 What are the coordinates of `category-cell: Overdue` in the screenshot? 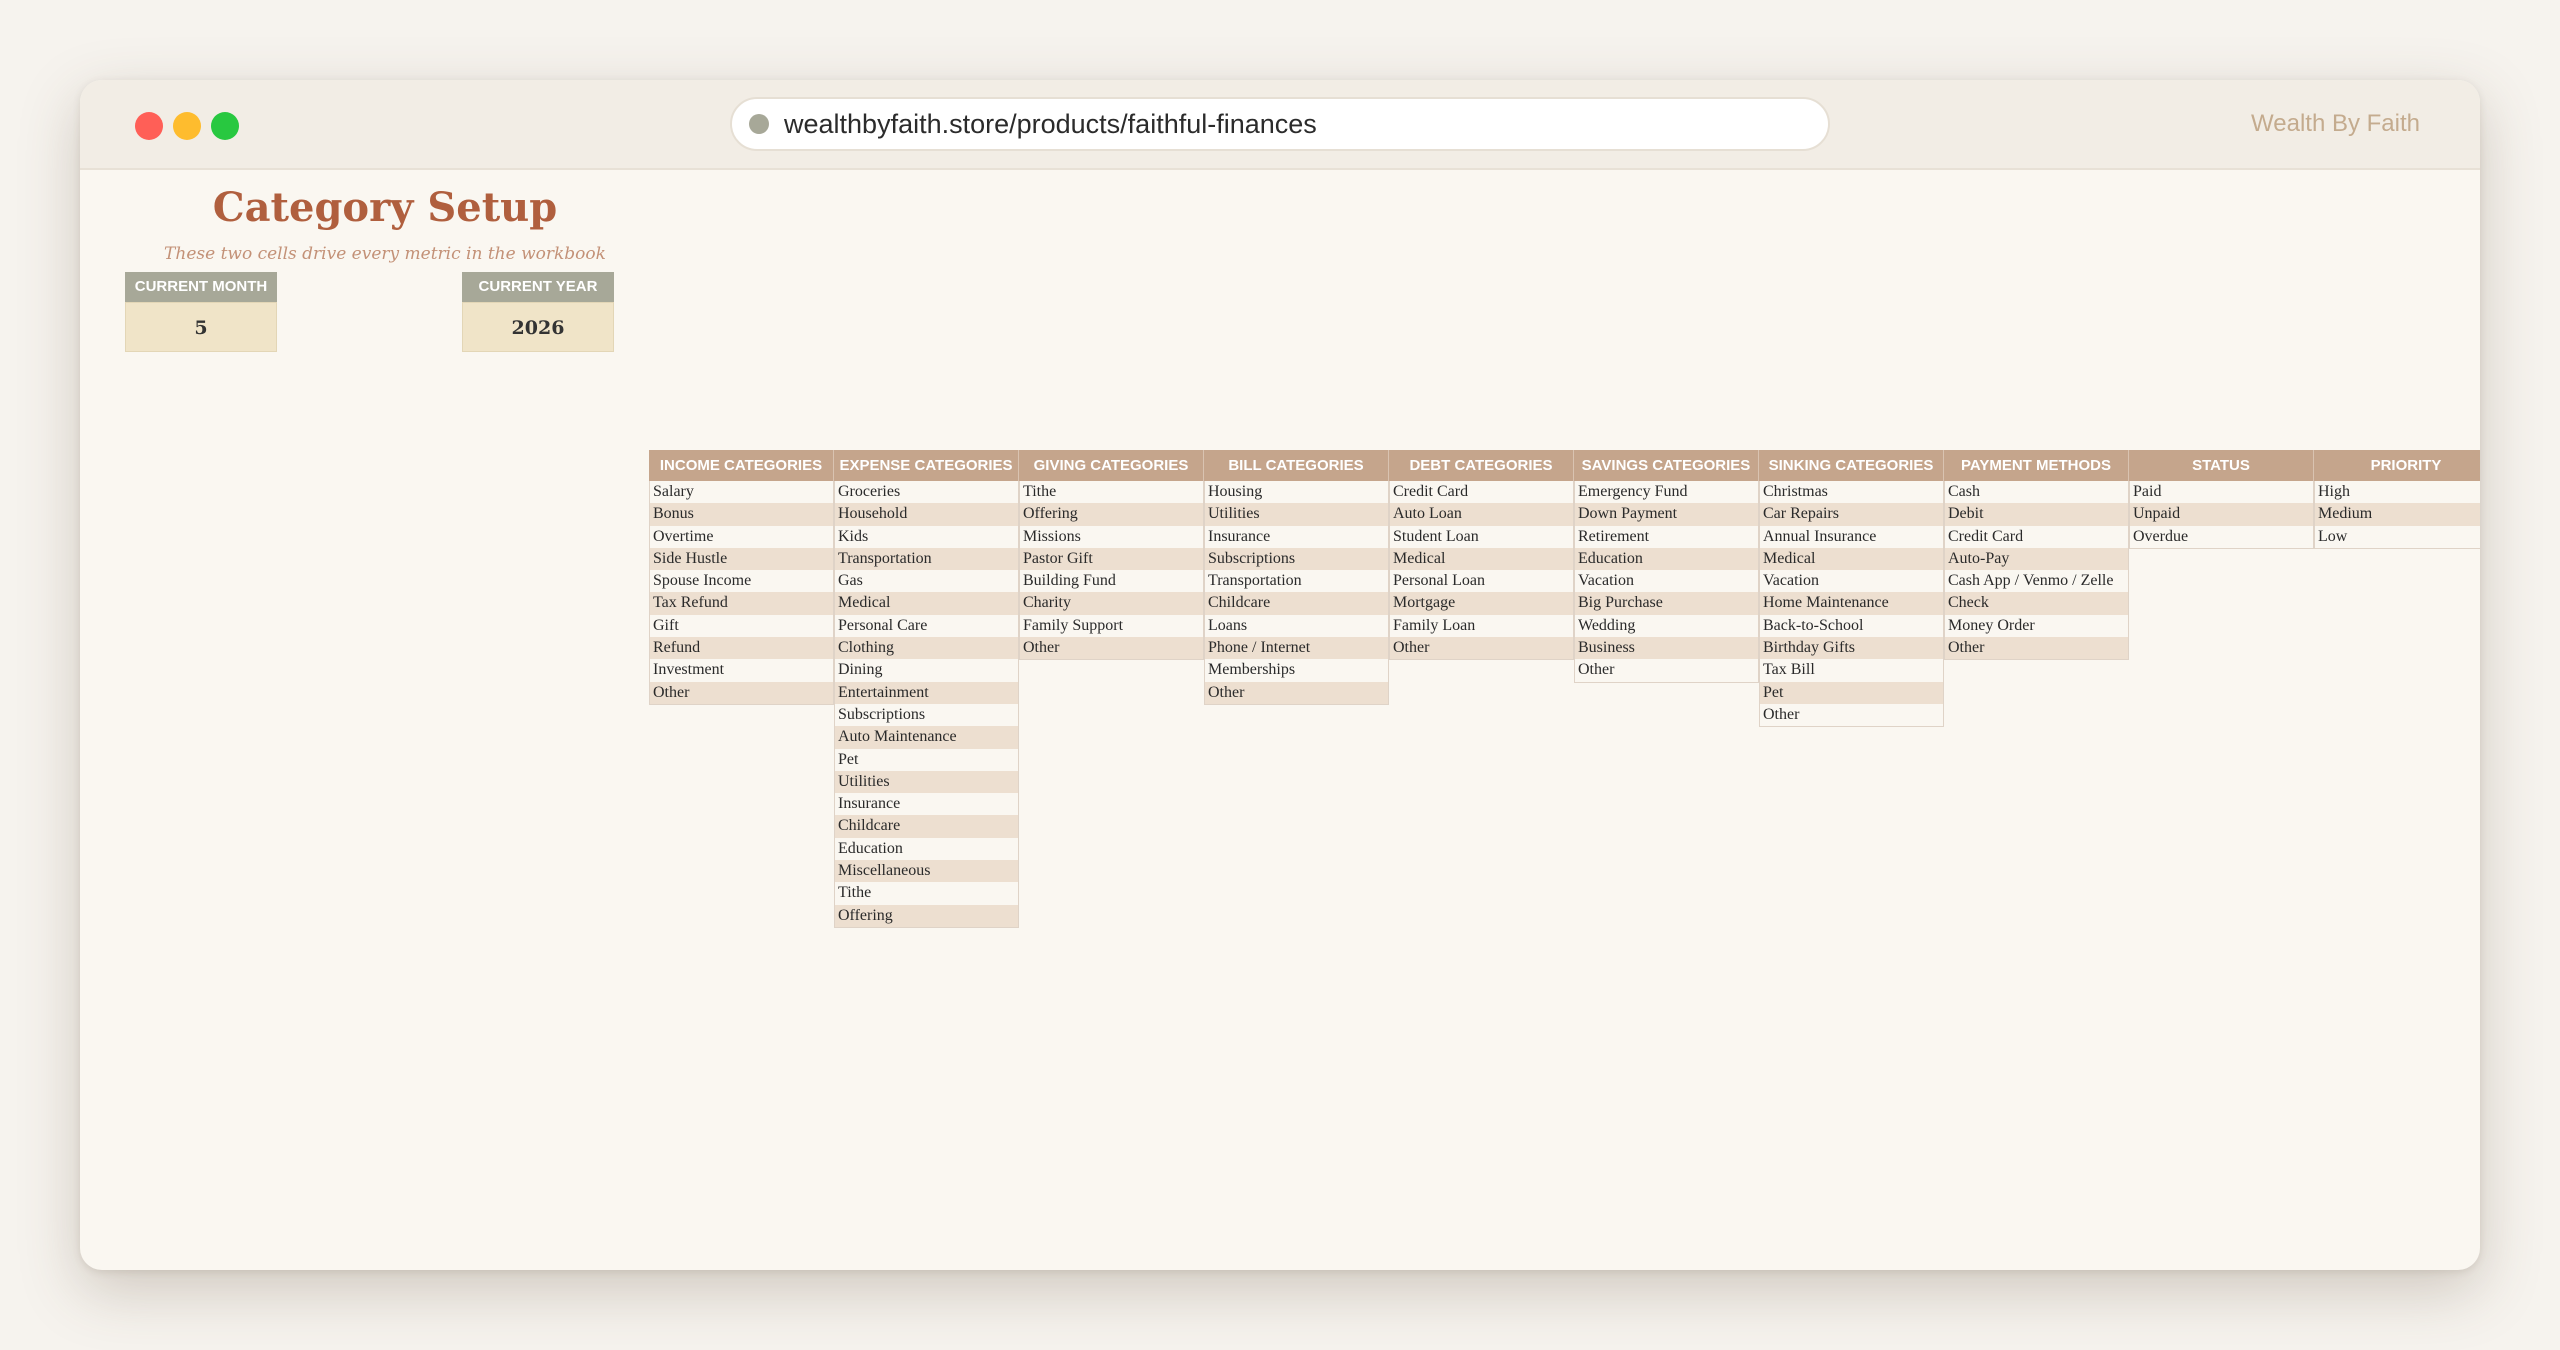 It's located at (2221, 536).